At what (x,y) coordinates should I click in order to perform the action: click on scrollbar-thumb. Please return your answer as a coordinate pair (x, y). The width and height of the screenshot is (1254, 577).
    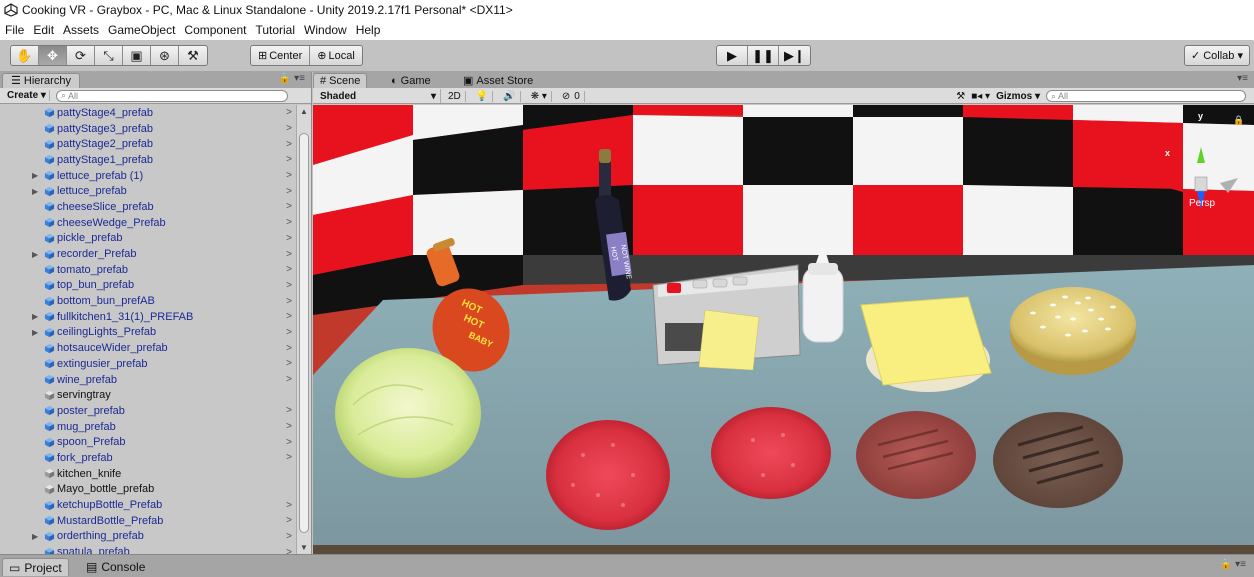
    Looking at the image, I should click on (304, 333).